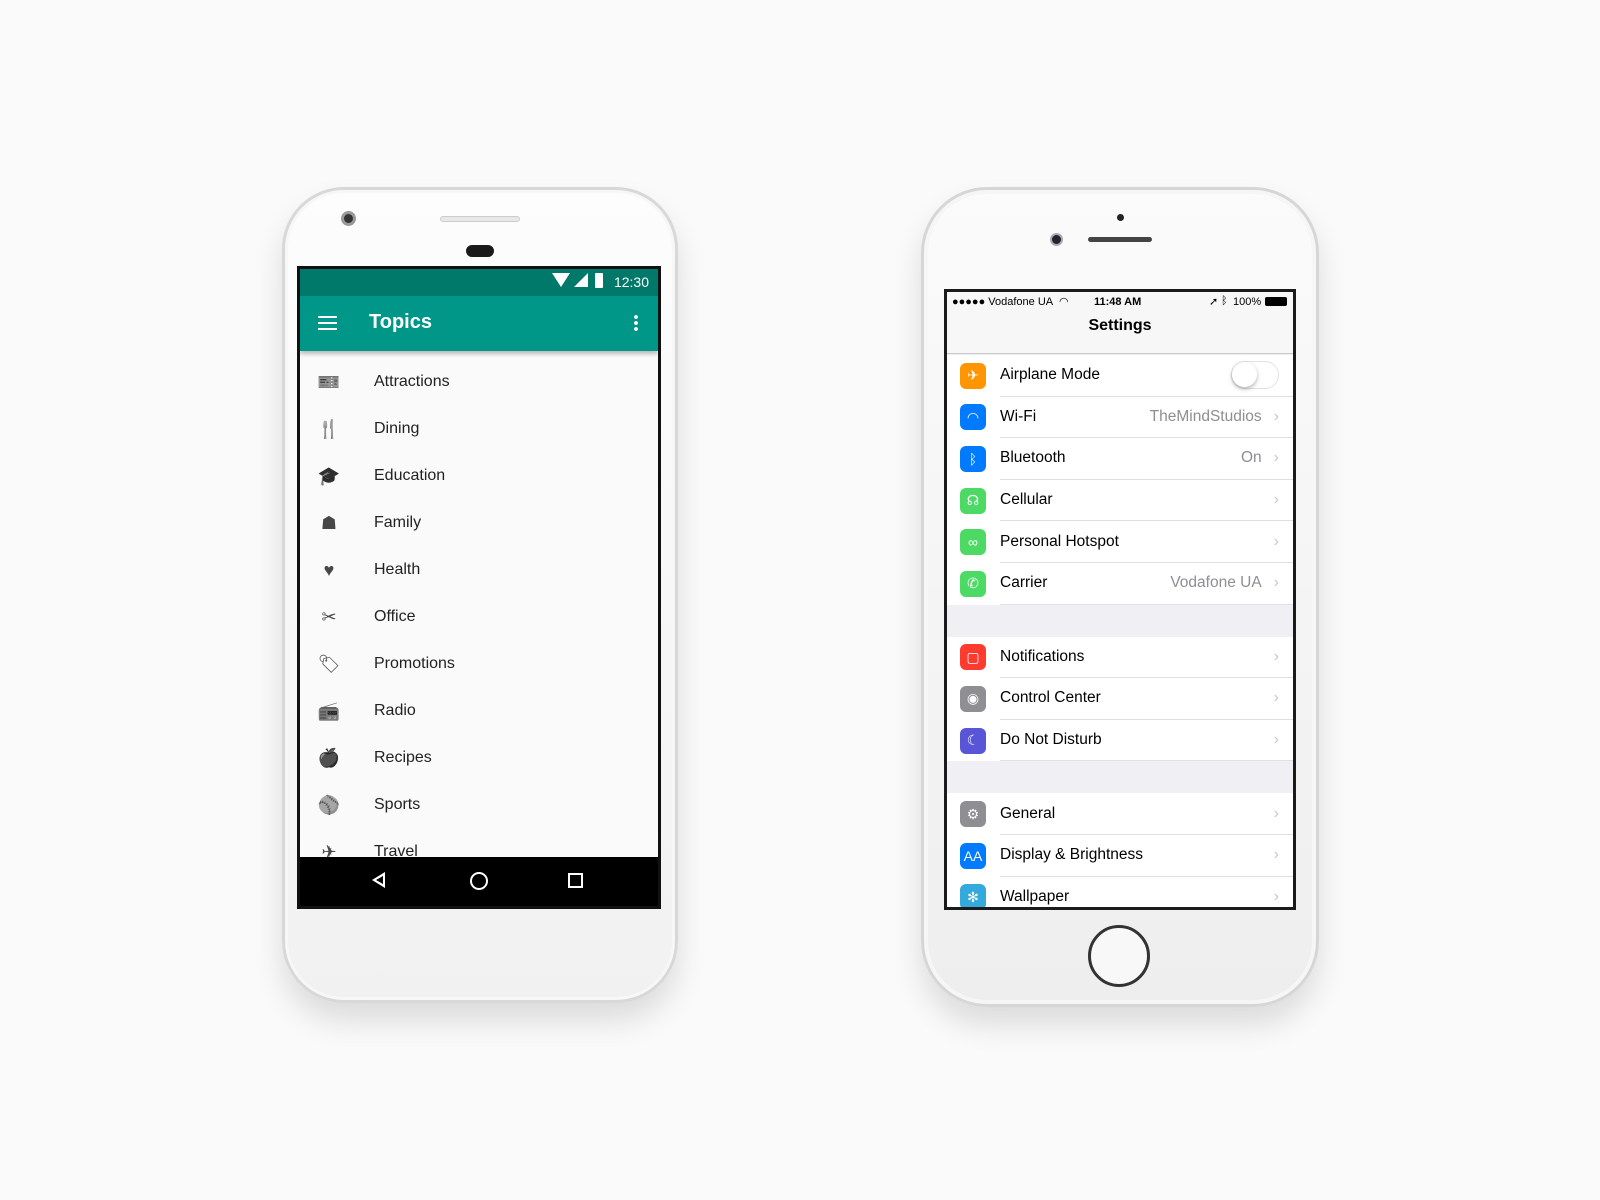 The width and height of the screenshot is (1600, 1200). What do you see at coordinates (973, 417) in the screenshot?
I see `wi-fi-icon: ◠` at bounding box center [973, 417].